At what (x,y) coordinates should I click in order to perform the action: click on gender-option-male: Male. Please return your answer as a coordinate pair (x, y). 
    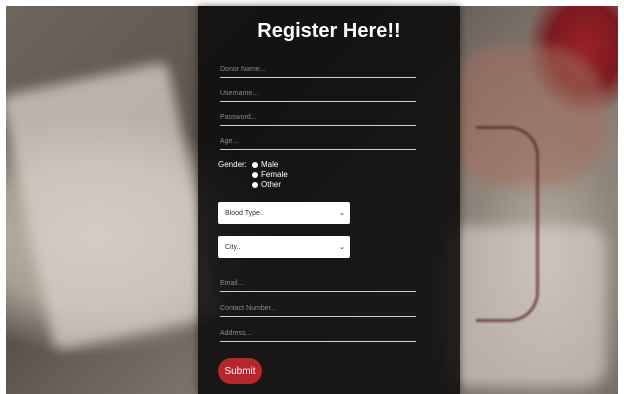
    Looking at the image, I should click on (265, 164).